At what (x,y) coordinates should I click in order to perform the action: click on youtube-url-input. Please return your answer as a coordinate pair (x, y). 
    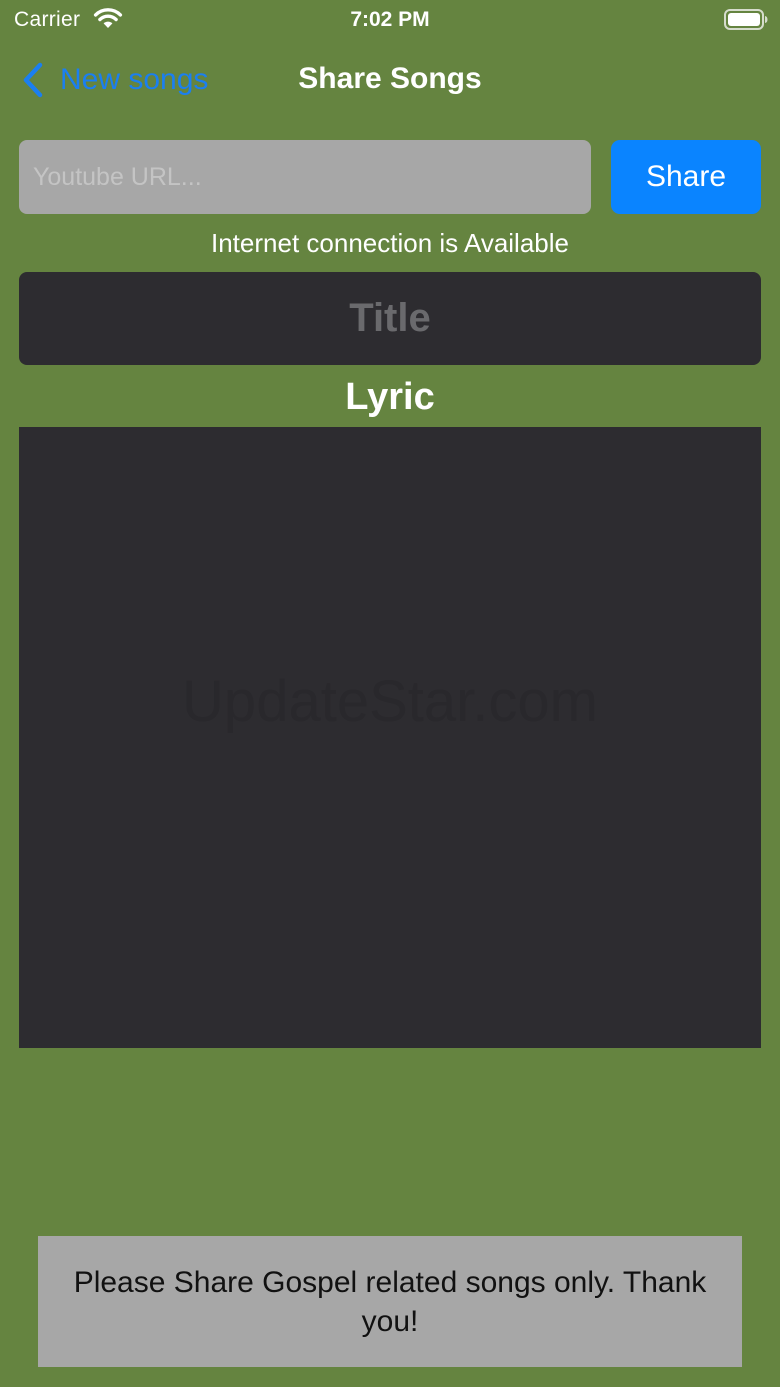
    Looking at the image, I should click on (305, 177).